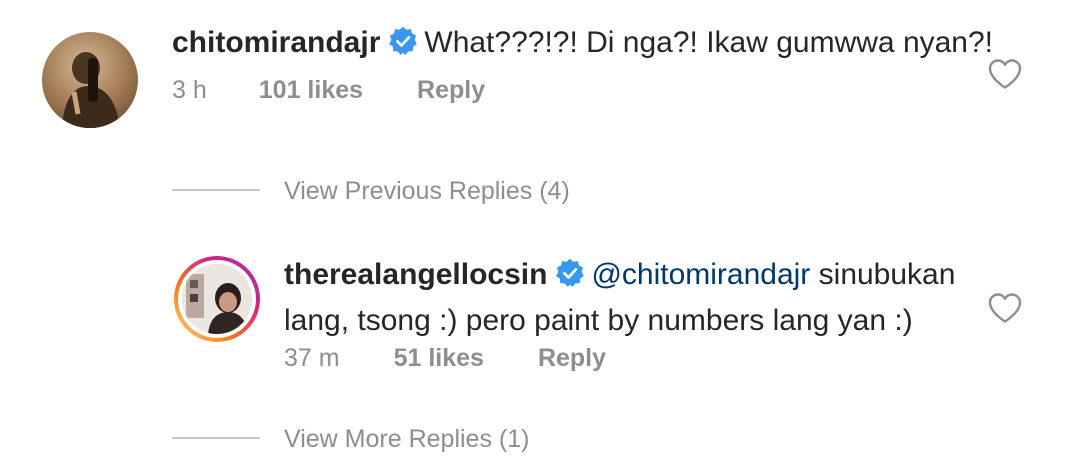  I want to click on avatar-chitomirandajr, so click(90, 80).